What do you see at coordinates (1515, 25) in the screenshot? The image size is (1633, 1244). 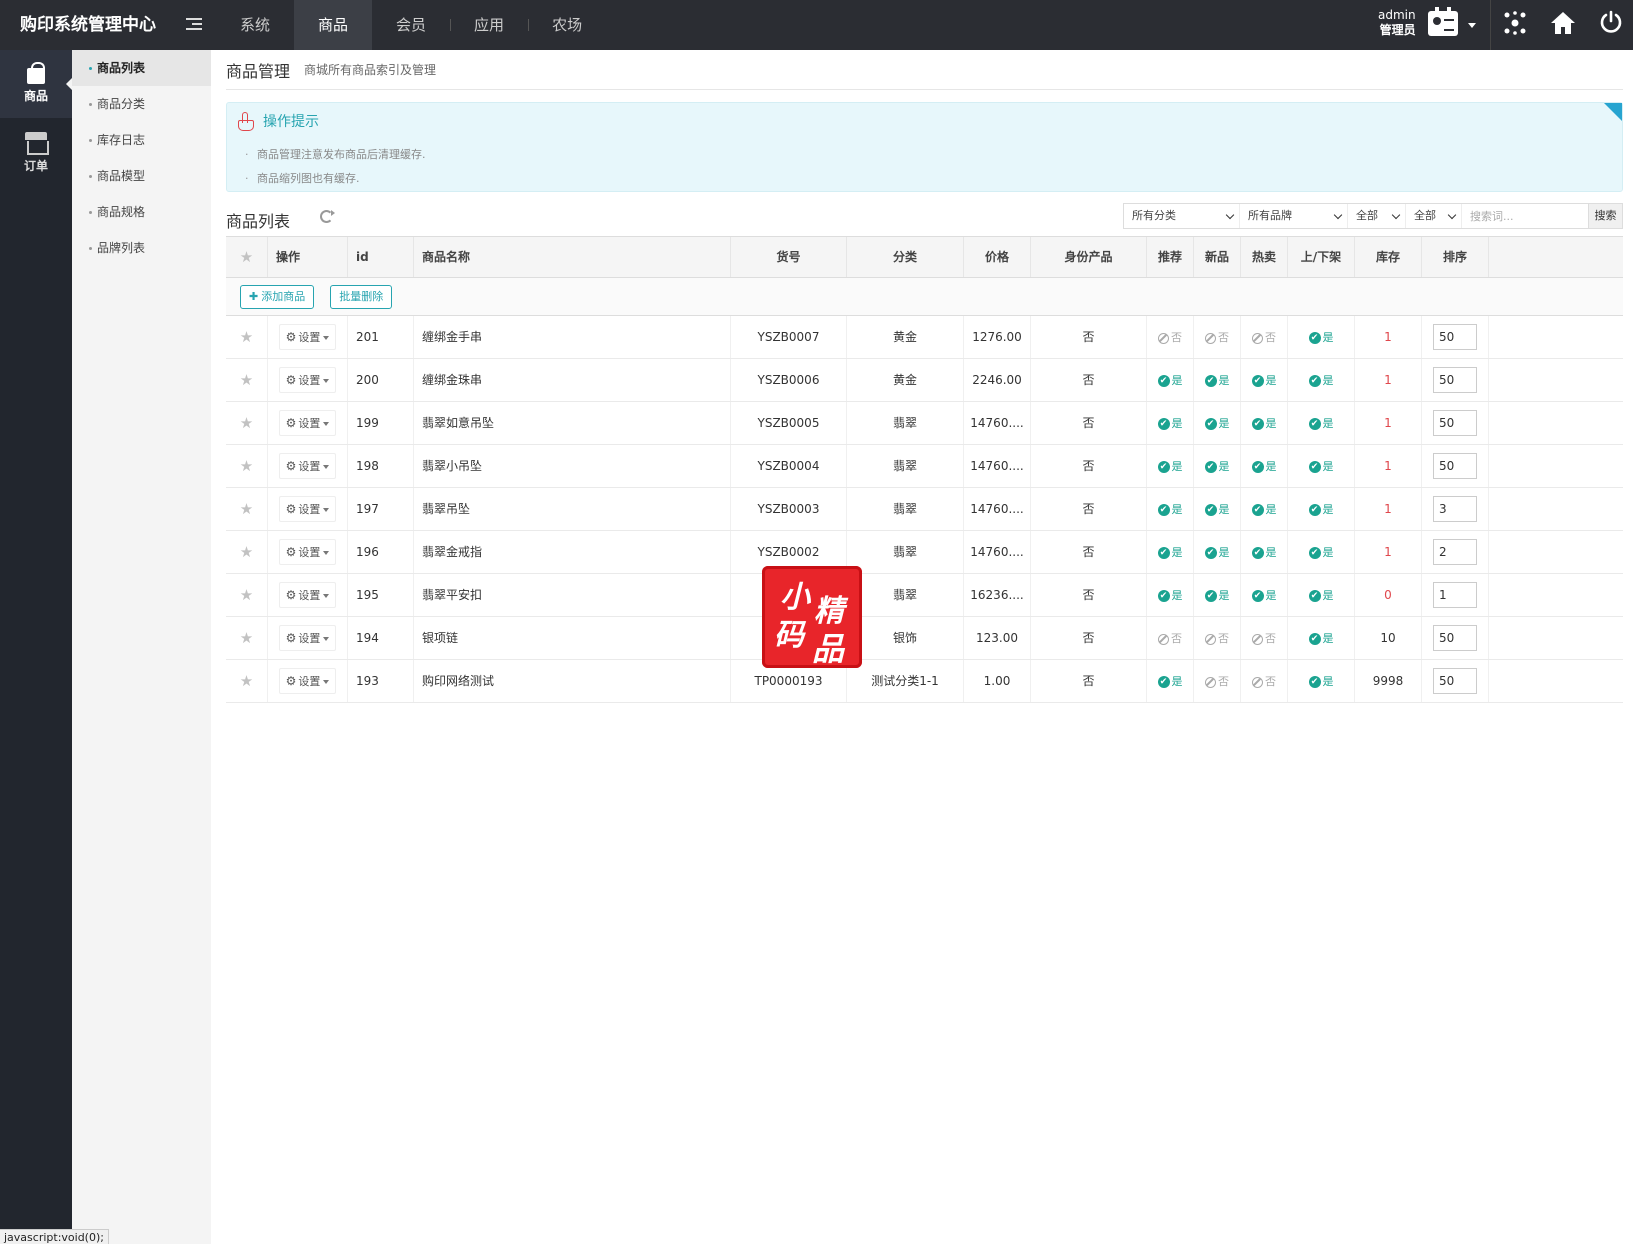 I see `sitemap-icon` at bounding box center [1515, 25].